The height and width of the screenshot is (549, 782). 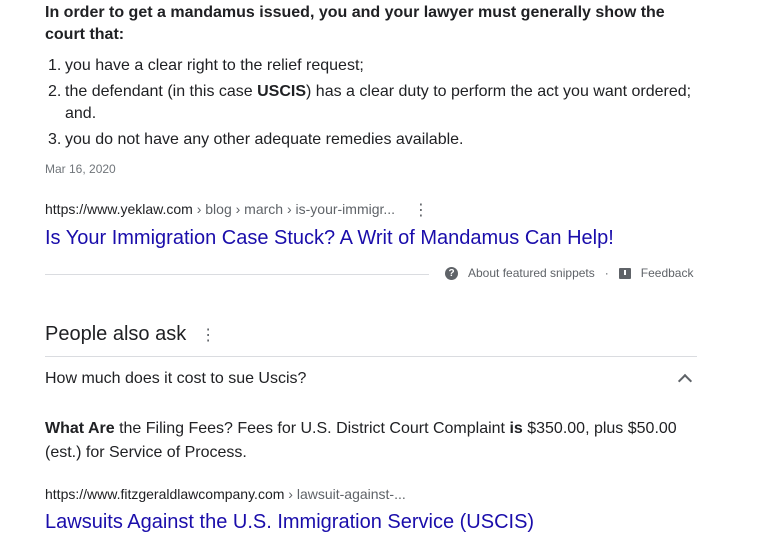 What do you see at coordinates (165, 494) in the screenshot?
I see `cite-domain: https://www.fitzgeraldlawcompany.com` at bounding box center [165, 494].